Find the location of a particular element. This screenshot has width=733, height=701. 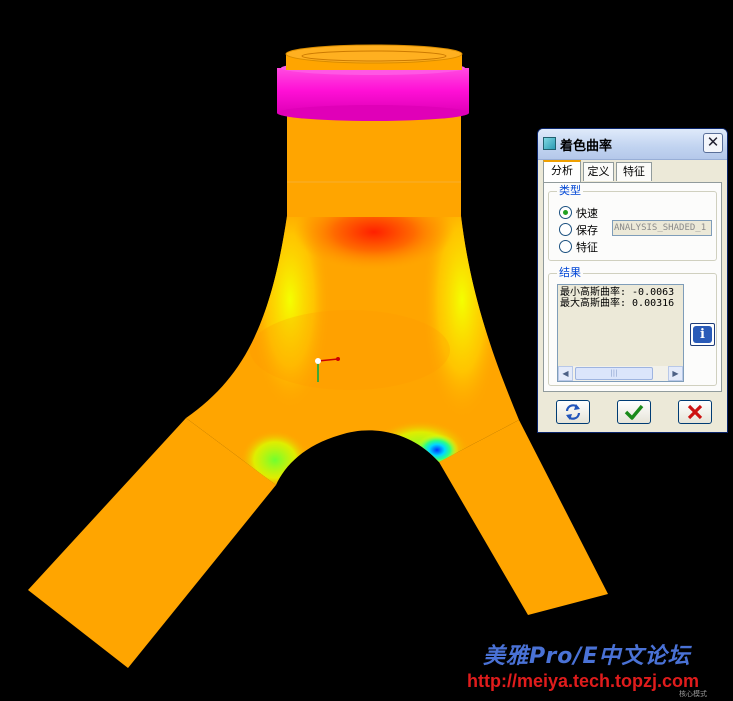

x-icon is located at coordinates (695, 412).